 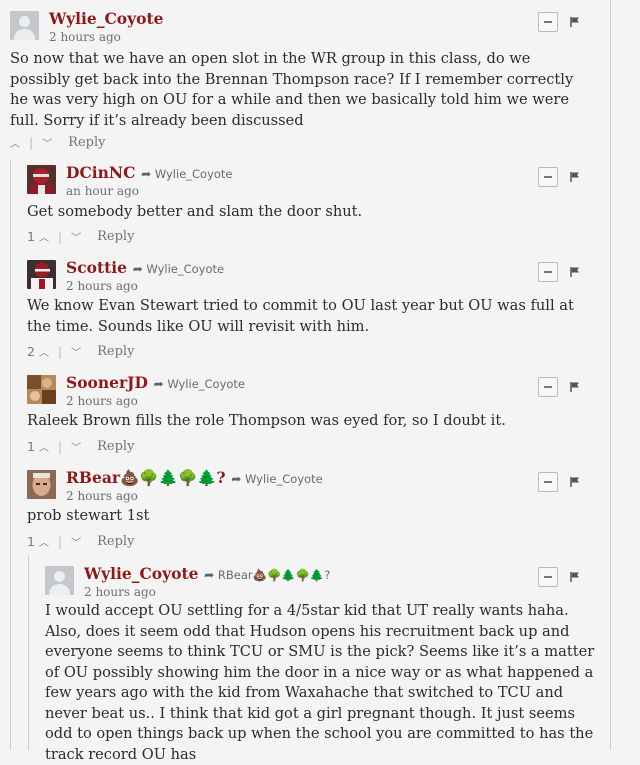 I want to click on vote-count: 2, so click(x=31, y=351).